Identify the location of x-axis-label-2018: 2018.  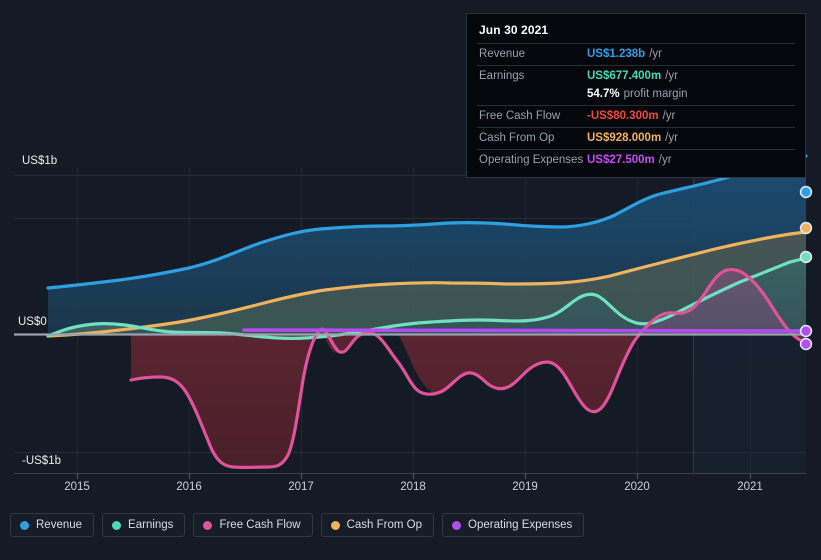
(413, 487).